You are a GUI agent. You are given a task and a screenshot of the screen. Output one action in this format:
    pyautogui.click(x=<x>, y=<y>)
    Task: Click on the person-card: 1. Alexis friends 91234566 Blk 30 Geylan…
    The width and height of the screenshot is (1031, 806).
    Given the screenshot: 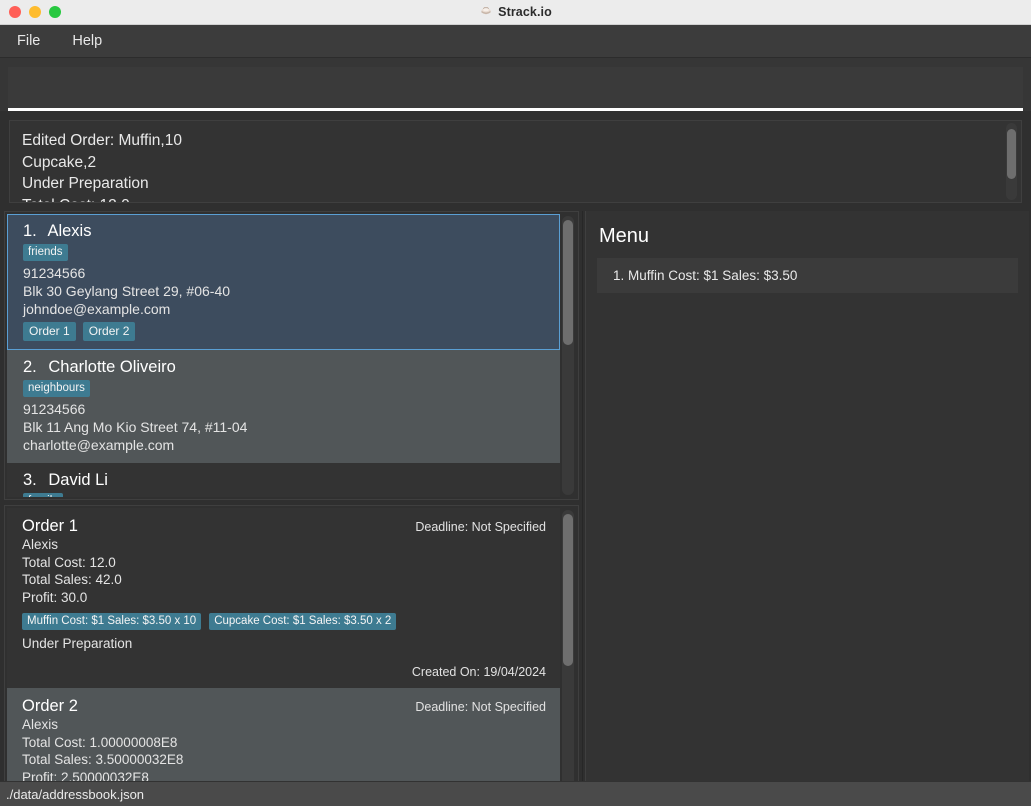 What is the action you would take?
    pyautogui.click(x=283, y=282)
    